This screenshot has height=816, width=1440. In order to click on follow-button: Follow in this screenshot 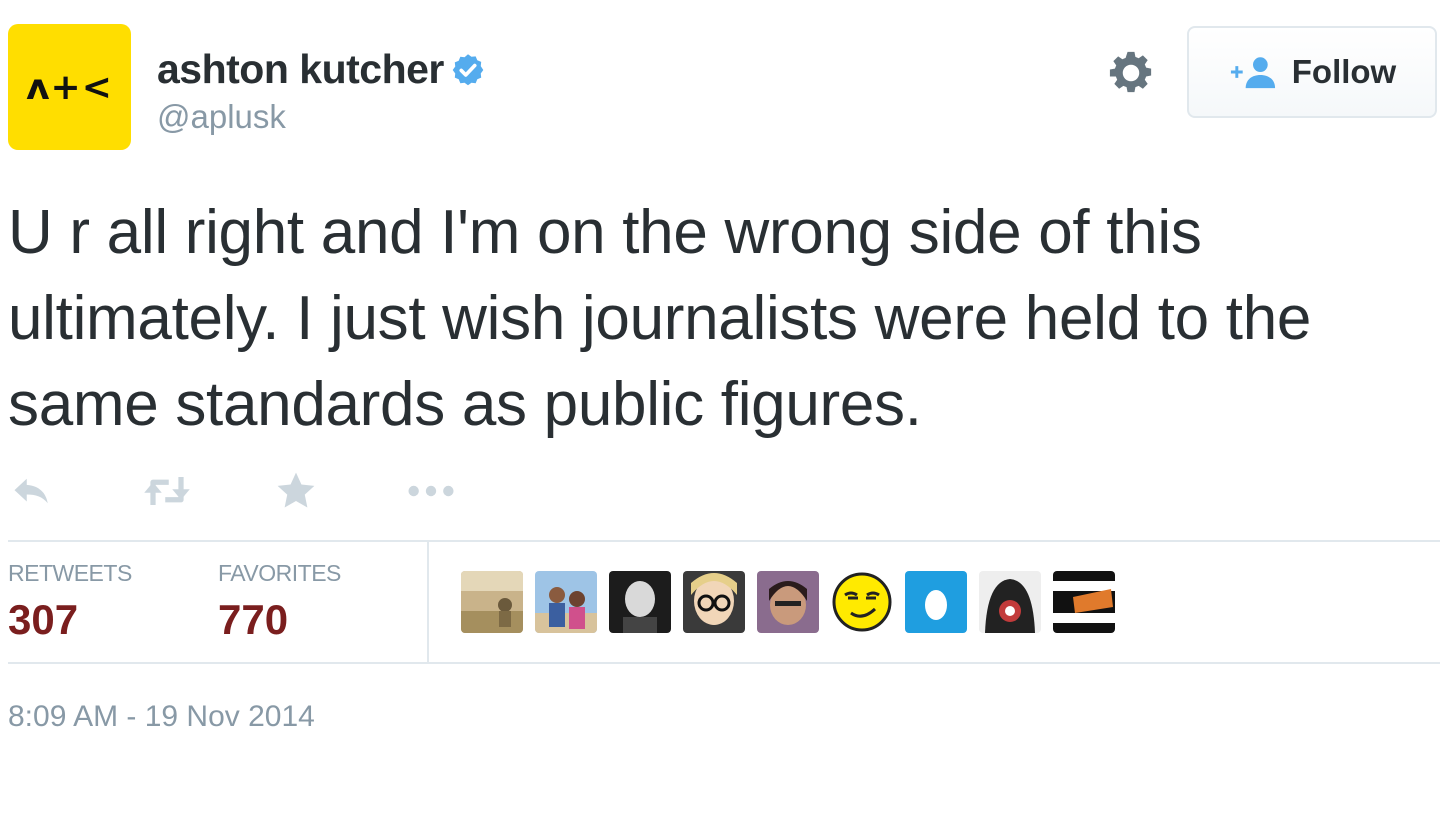, I will do `click(1312, 72)`.